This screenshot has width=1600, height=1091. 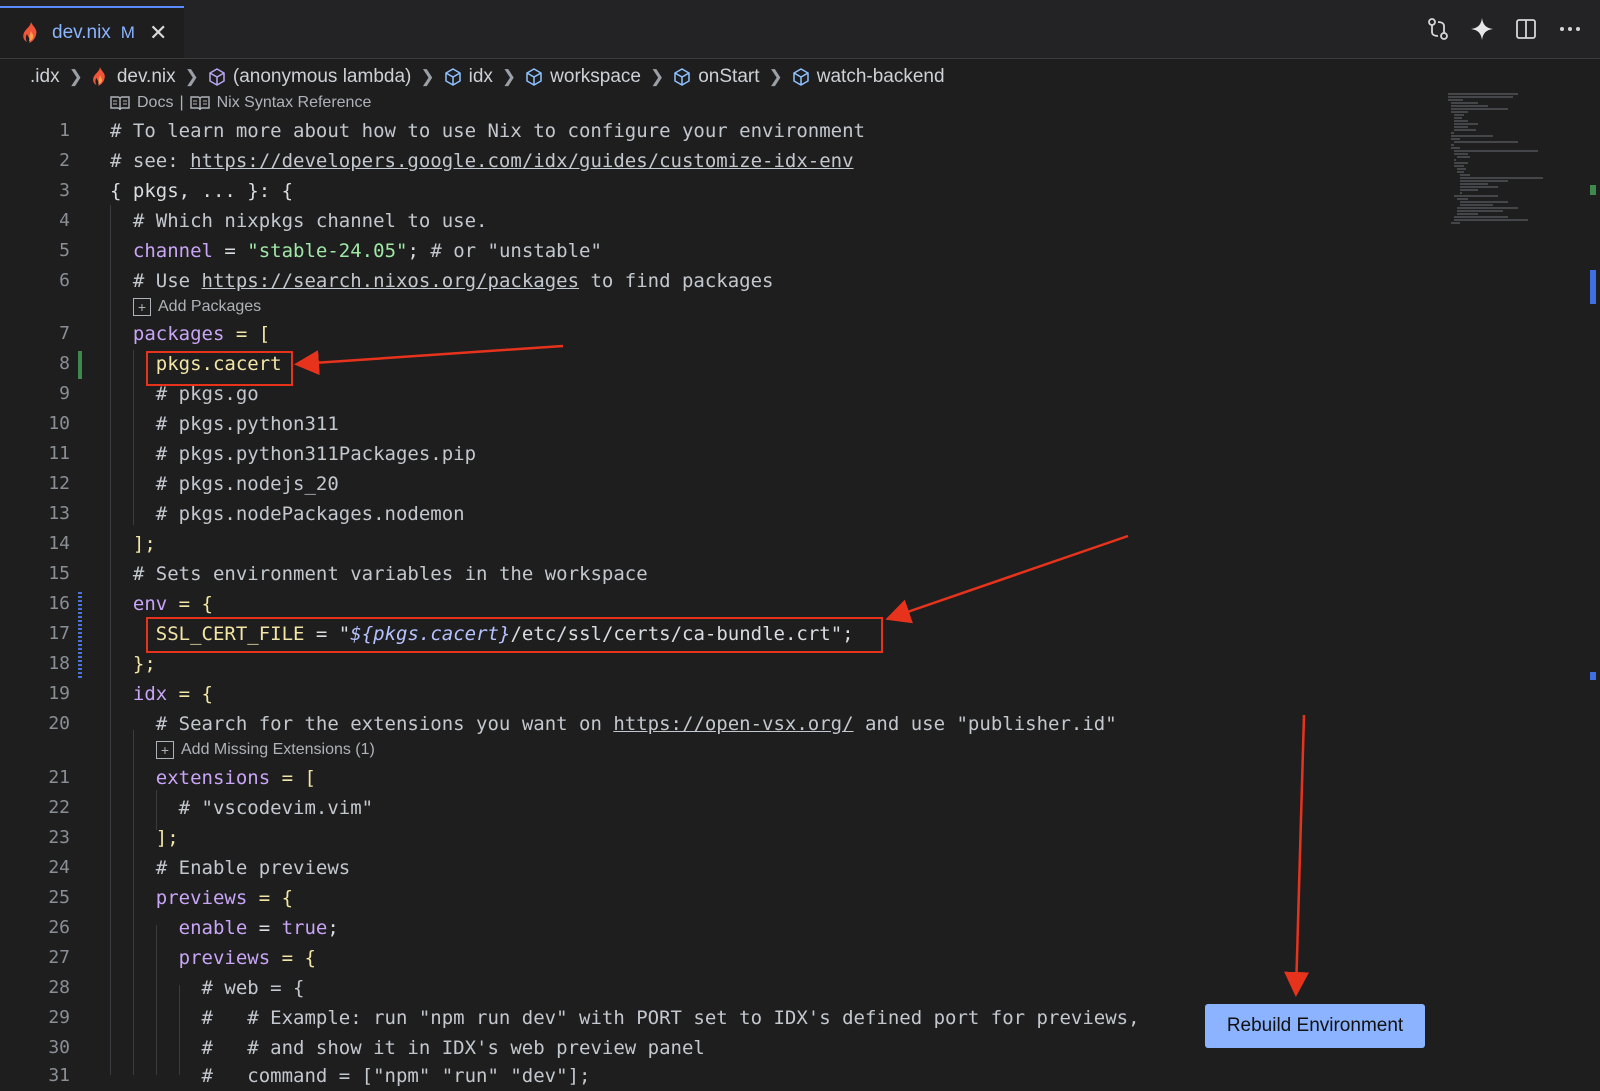 I want to click on scrollbar-position-marker, so click(x=1593, y=676).